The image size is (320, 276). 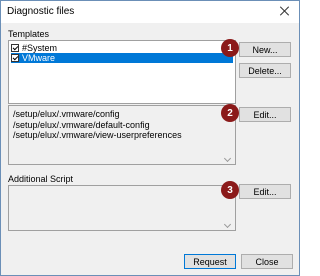 I want to click on request-button: Request, so click(x=210, y=261).